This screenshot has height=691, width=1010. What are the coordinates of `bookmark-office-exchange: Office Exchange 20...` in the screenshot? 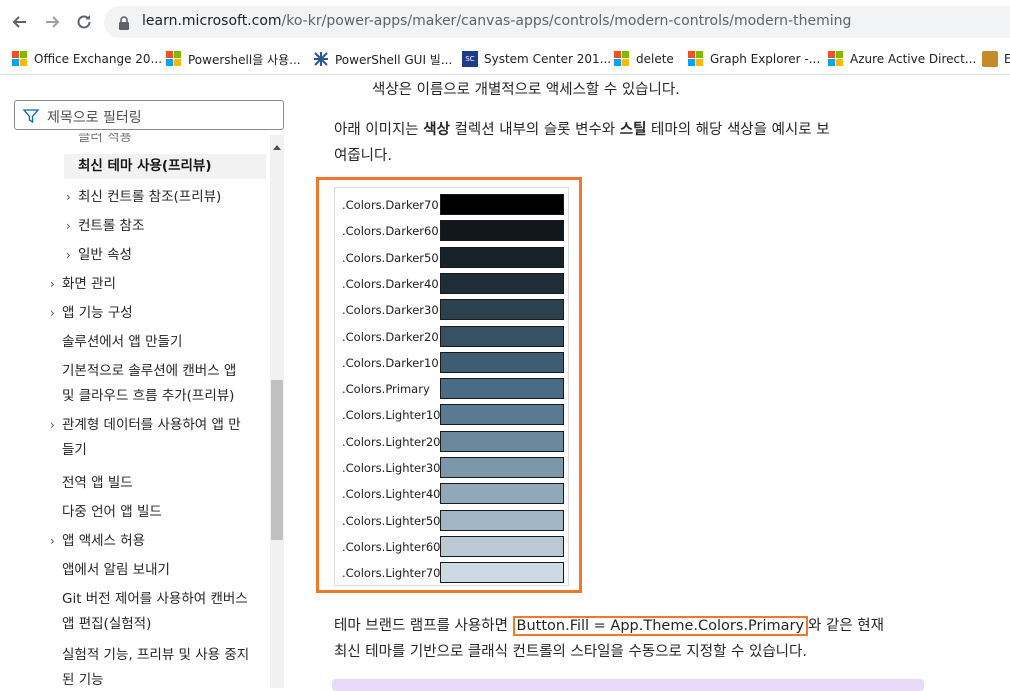 It's located at (87, 59).